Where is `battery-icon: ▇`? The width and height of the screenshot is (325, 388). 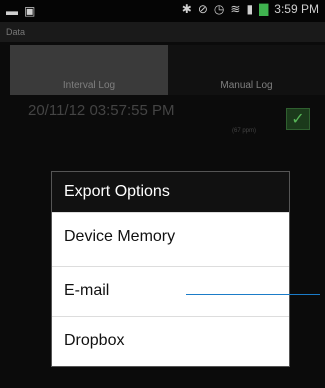
battery-icon: ▇ is located at coordinates (264, 9).